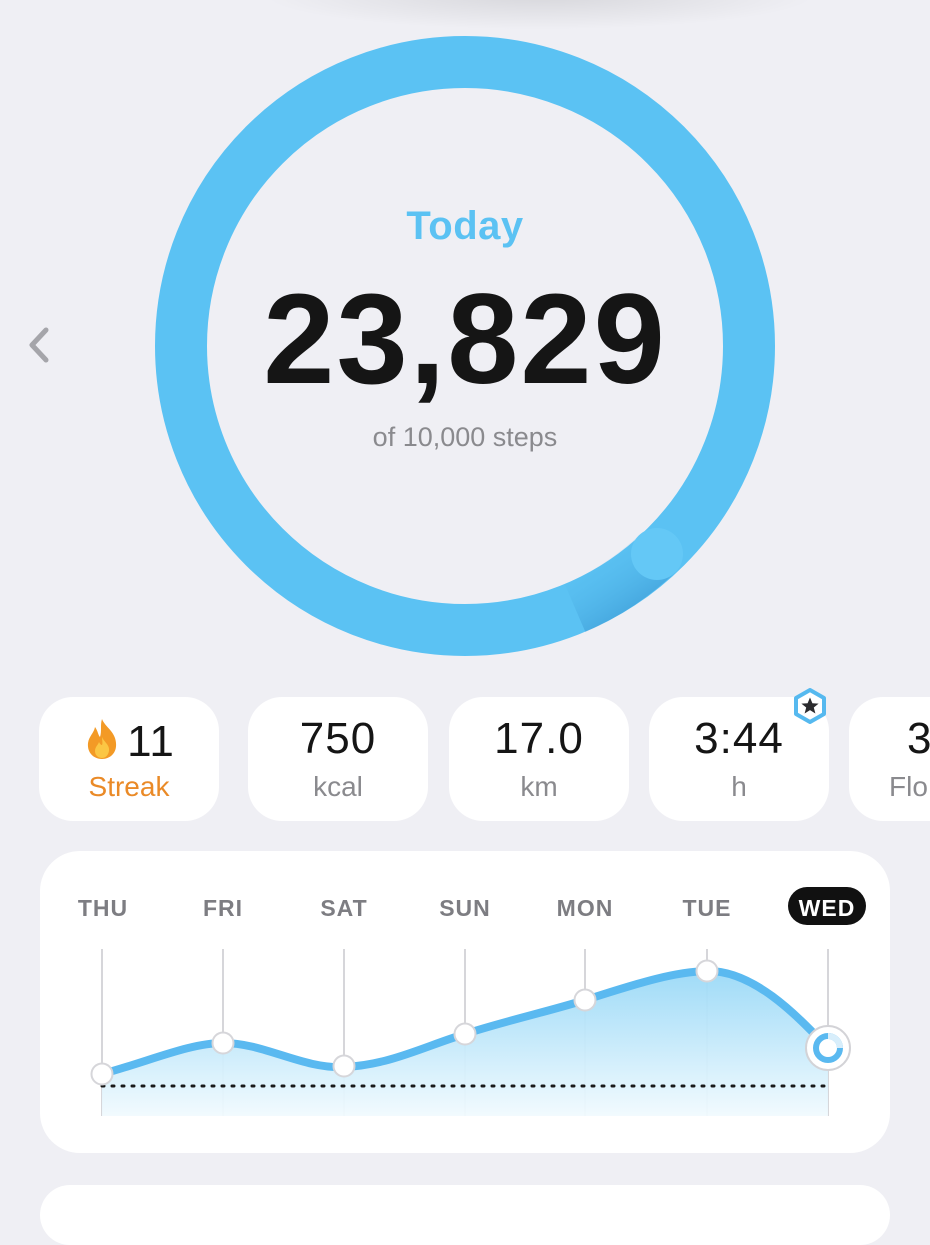 The image size is (930, 1245). I want to click on stat-label-distance: km, so click(539, 786).